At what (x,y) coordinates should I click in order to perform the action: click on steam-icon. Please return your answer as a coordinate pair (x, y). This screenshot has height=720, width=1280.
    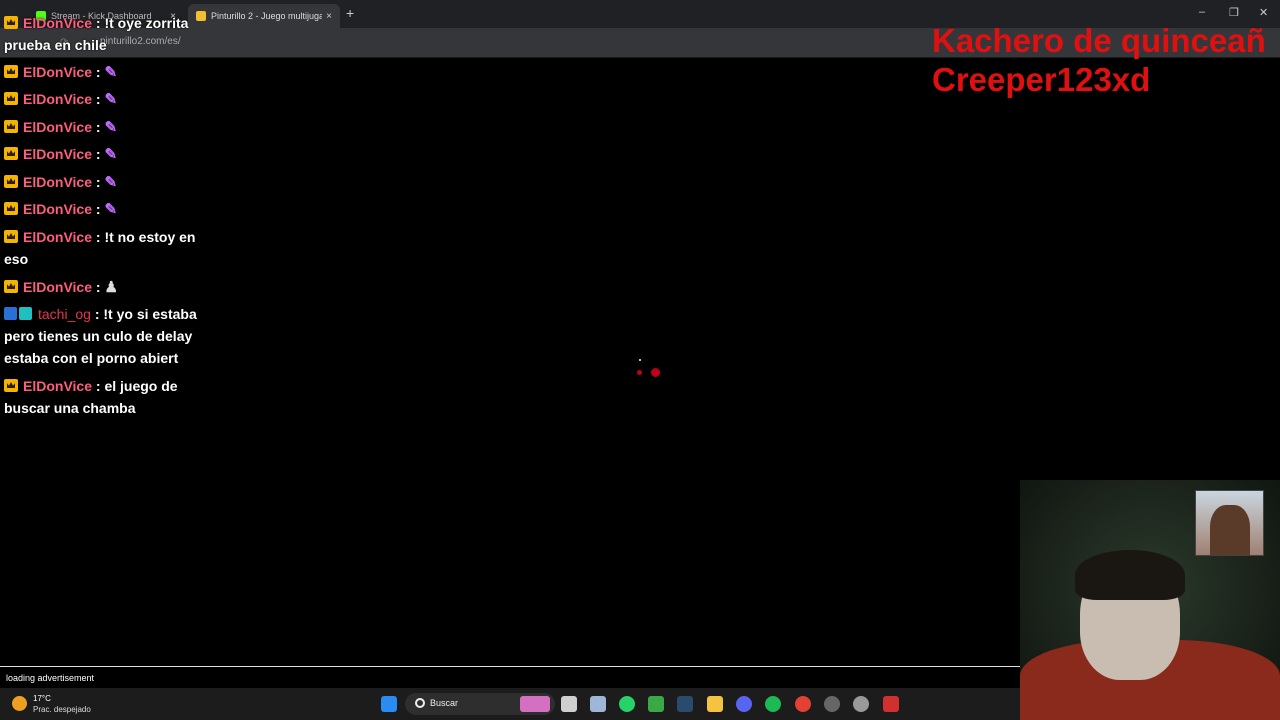
    Looking at the image, I should click on (685, 704).